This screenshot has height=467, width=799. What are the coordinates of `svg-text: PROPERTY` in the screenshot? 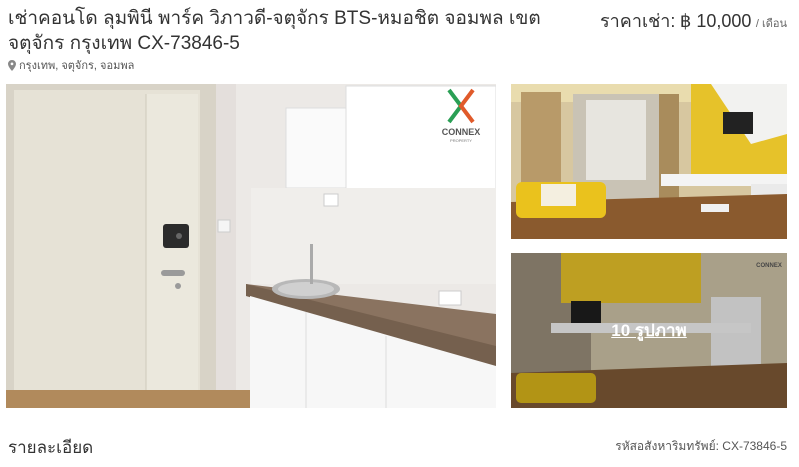 It's located at (461, 140).